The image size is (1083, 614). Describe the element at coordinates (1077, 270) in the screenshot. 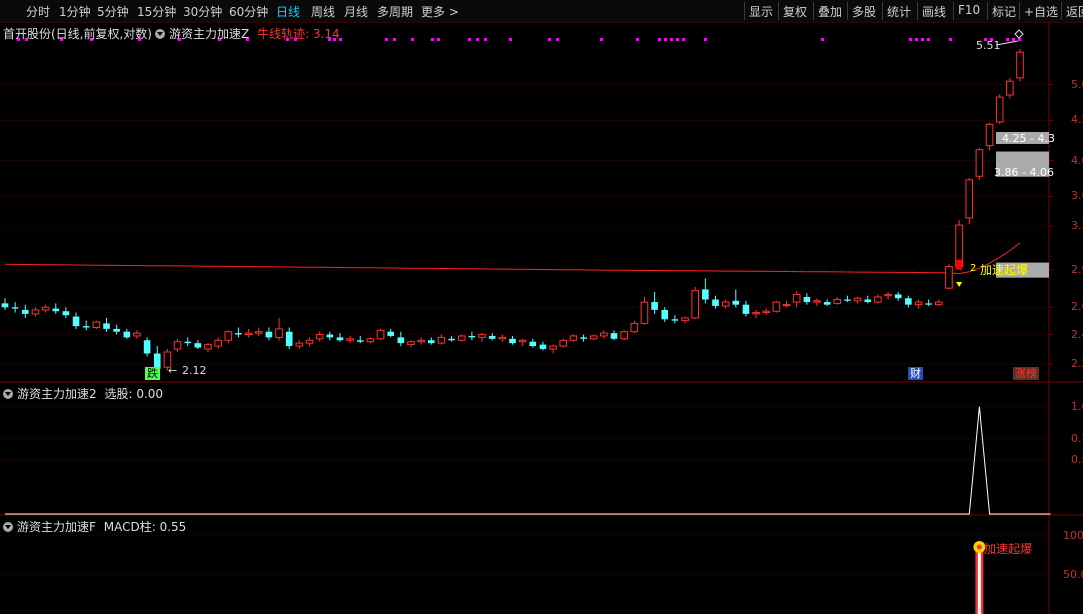

I see `y-axis-label: 2.9` at that location.